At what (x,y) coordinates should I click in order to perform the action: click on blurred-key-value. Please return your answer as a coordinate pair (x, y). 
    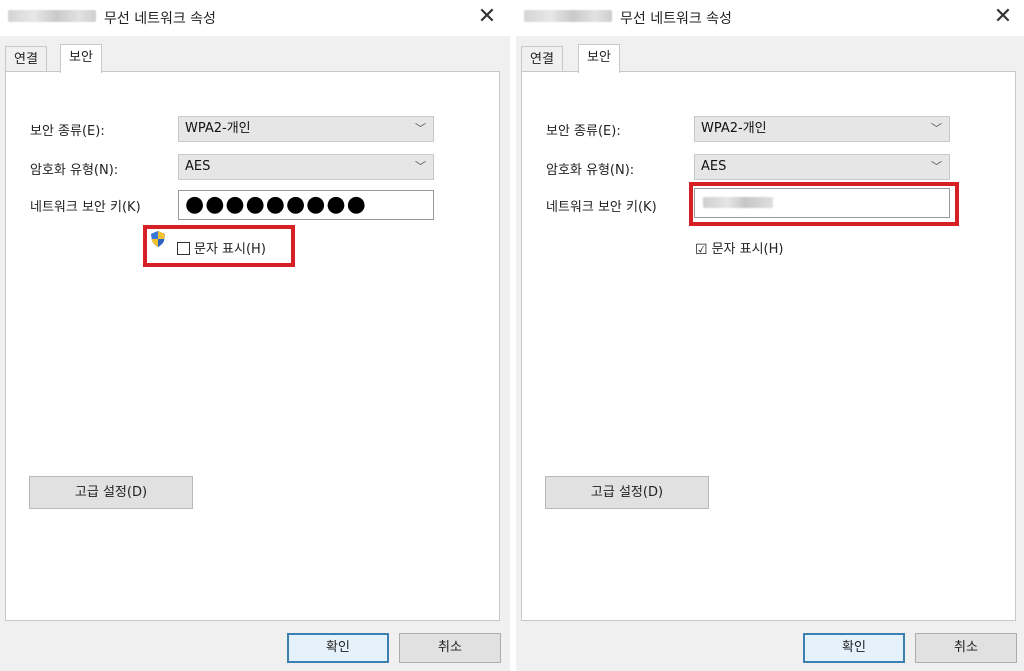
    Looking at the image, I should click on (738, 202).